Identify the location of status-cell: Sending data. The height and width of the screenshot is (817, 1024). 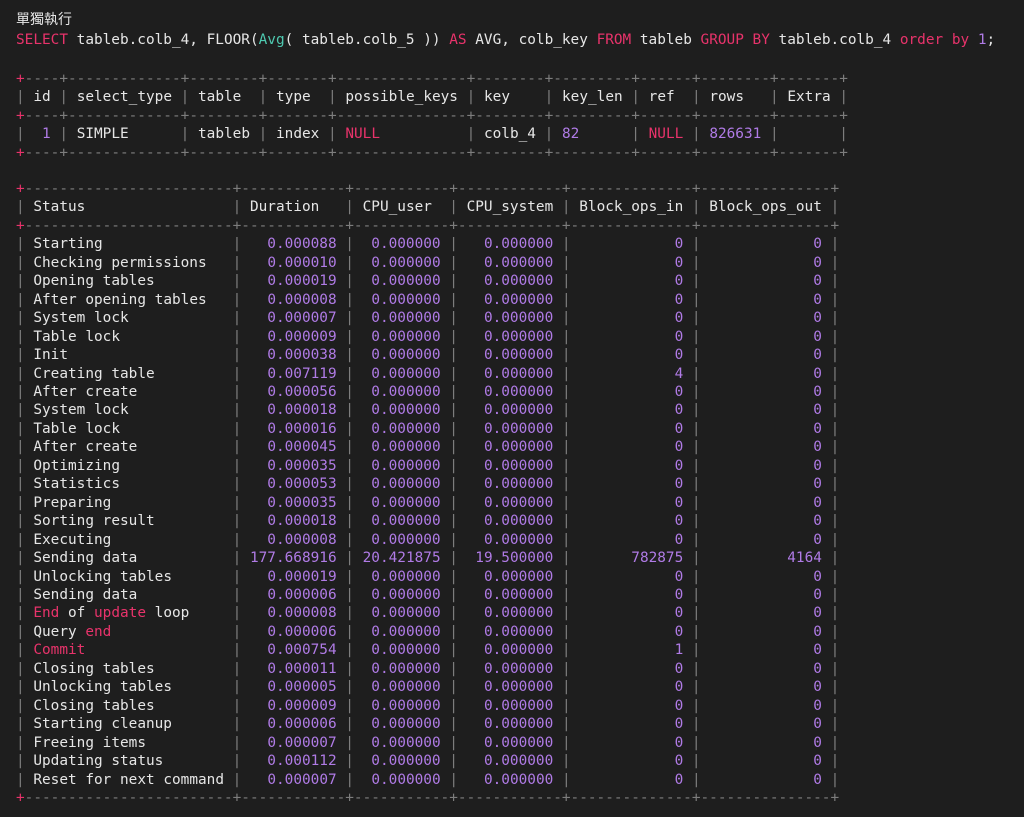
(85, 594).